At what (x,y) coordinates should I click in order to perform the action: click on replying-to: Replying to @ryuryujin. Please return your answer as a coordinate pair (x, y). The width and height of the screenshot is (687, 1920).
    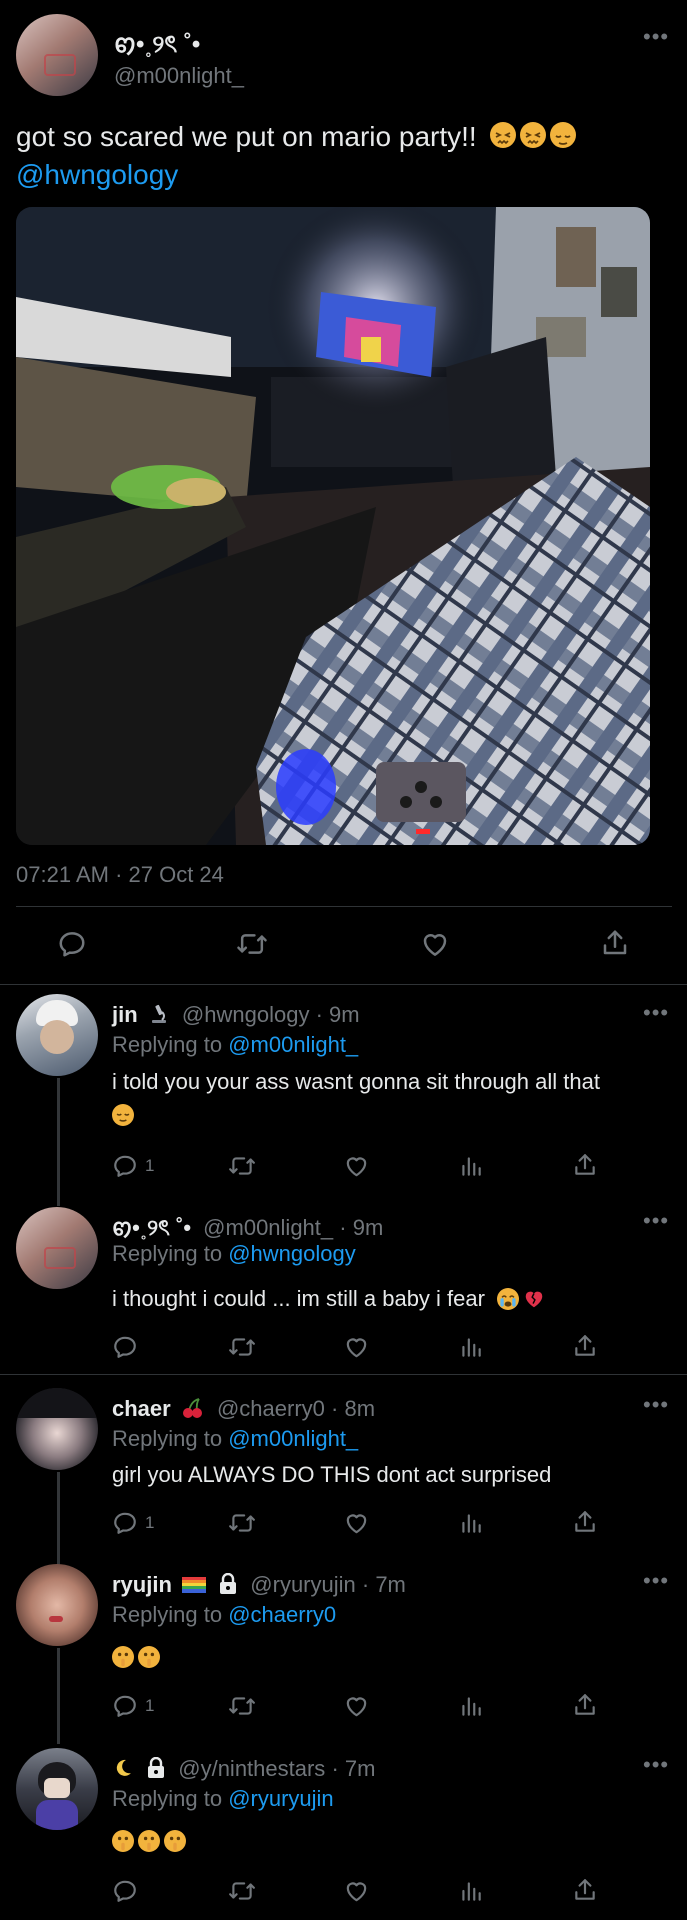
    Looking at the image, I should click on (223, 1799).